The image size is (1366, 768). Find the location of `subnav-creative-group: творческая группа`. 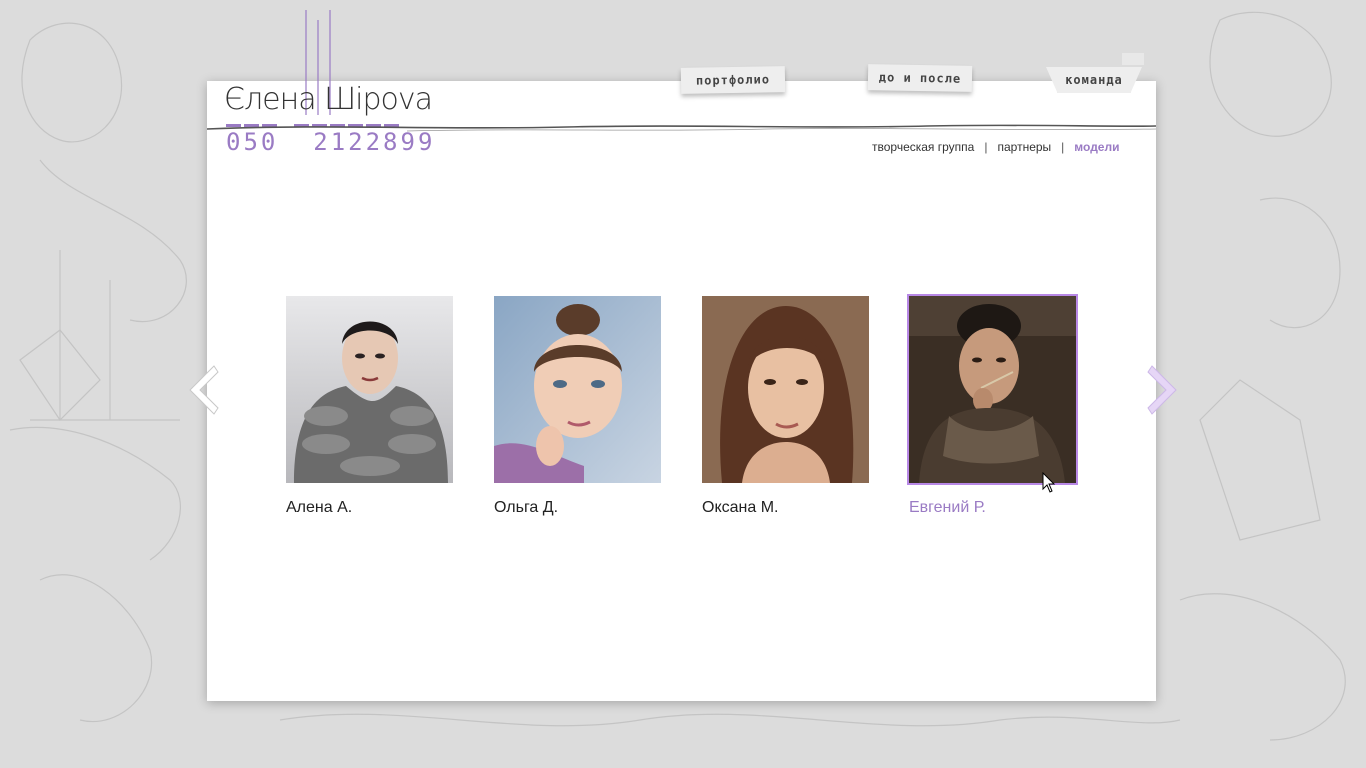

subnav-creative-group: творческая группа is located at coordinates (923, 147).